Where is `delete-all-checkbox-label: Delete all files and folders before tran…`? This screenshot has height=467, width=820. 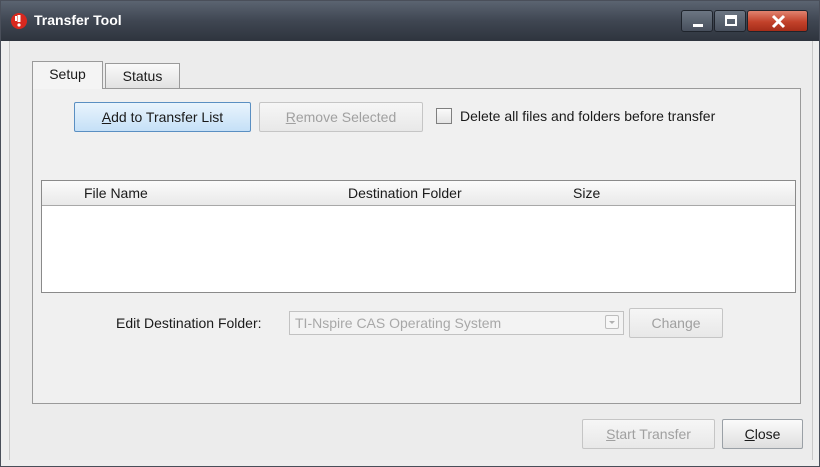
delete-all-checkbox-label: Delete all files and folders before tran… is located at coordinates (587, 116).